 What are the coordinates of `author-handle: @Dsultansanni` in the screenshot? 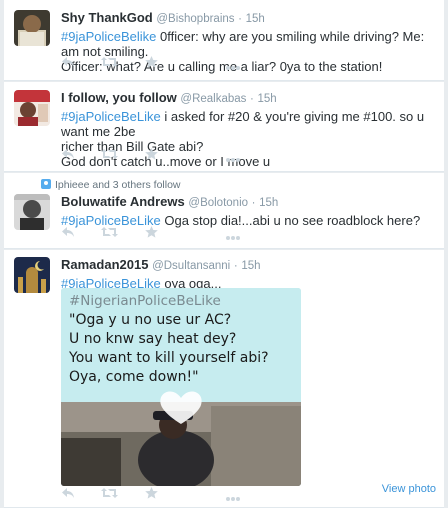 It's located at (191, 266).